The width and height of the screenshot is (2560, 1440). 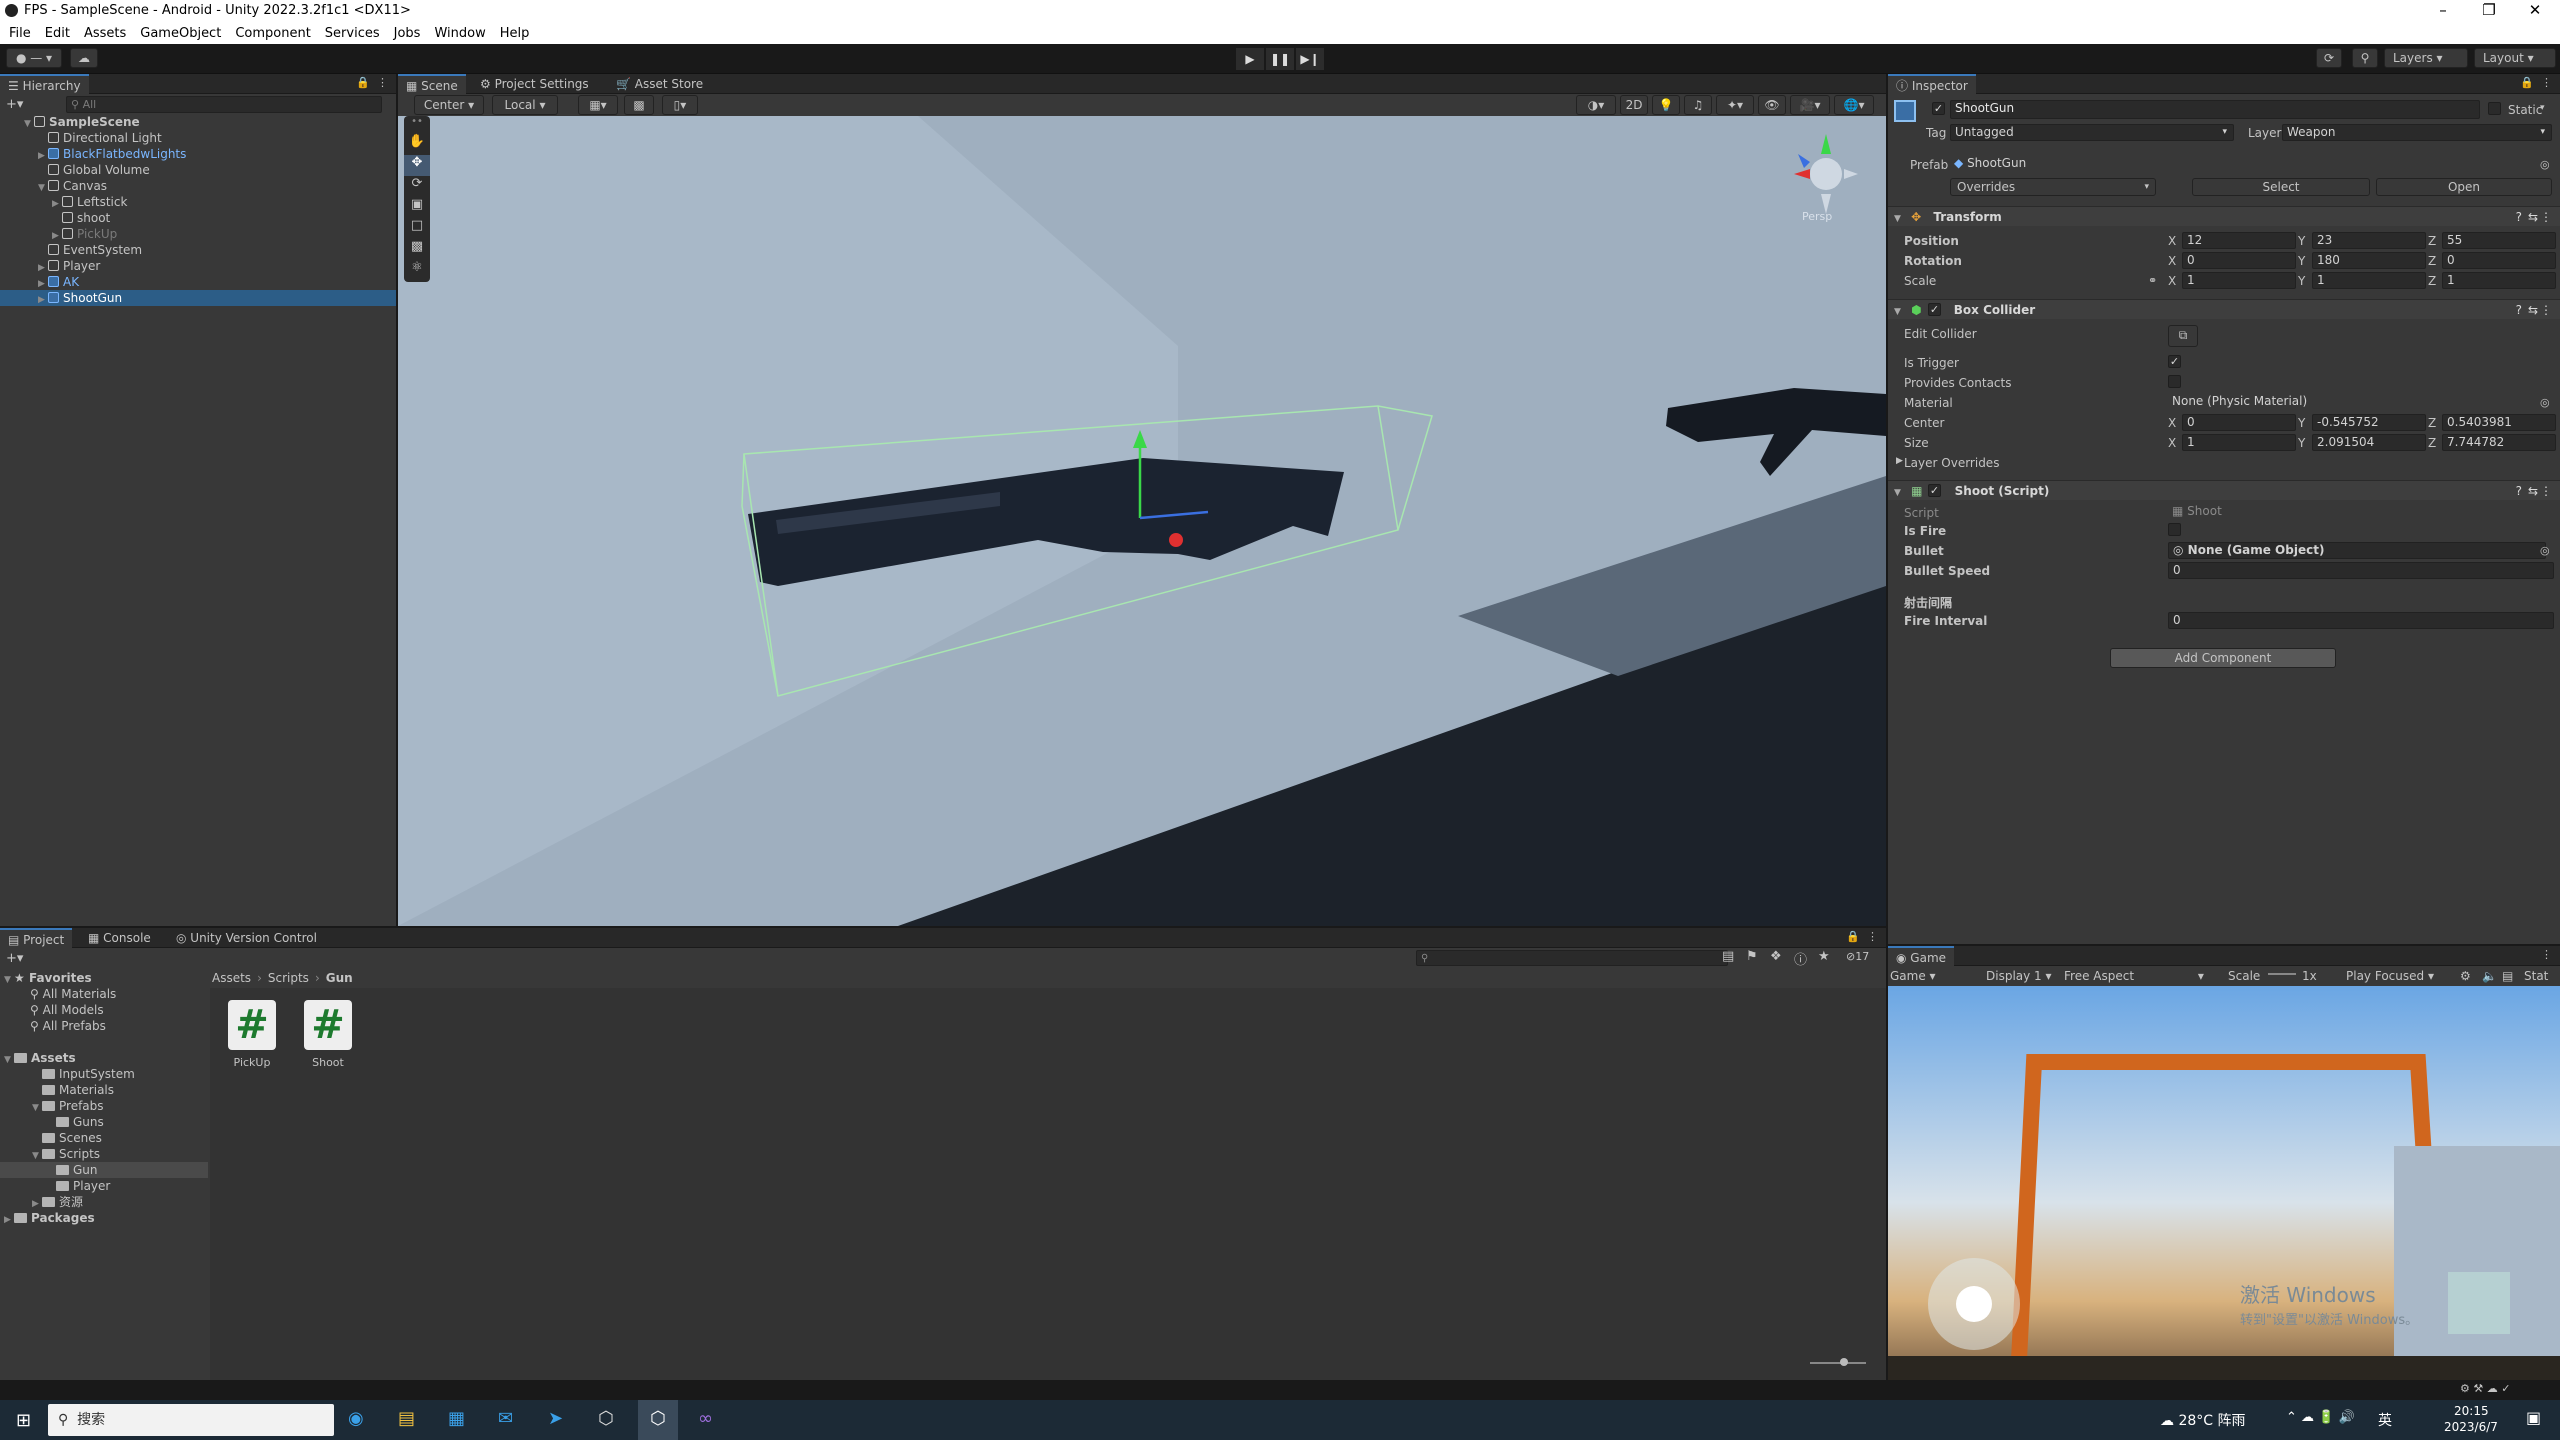 What do you see at coordinates (40, 1058) in the screenshot?
I see `assets-folder: ▼ Assets` at bounding box center [40, 1058].